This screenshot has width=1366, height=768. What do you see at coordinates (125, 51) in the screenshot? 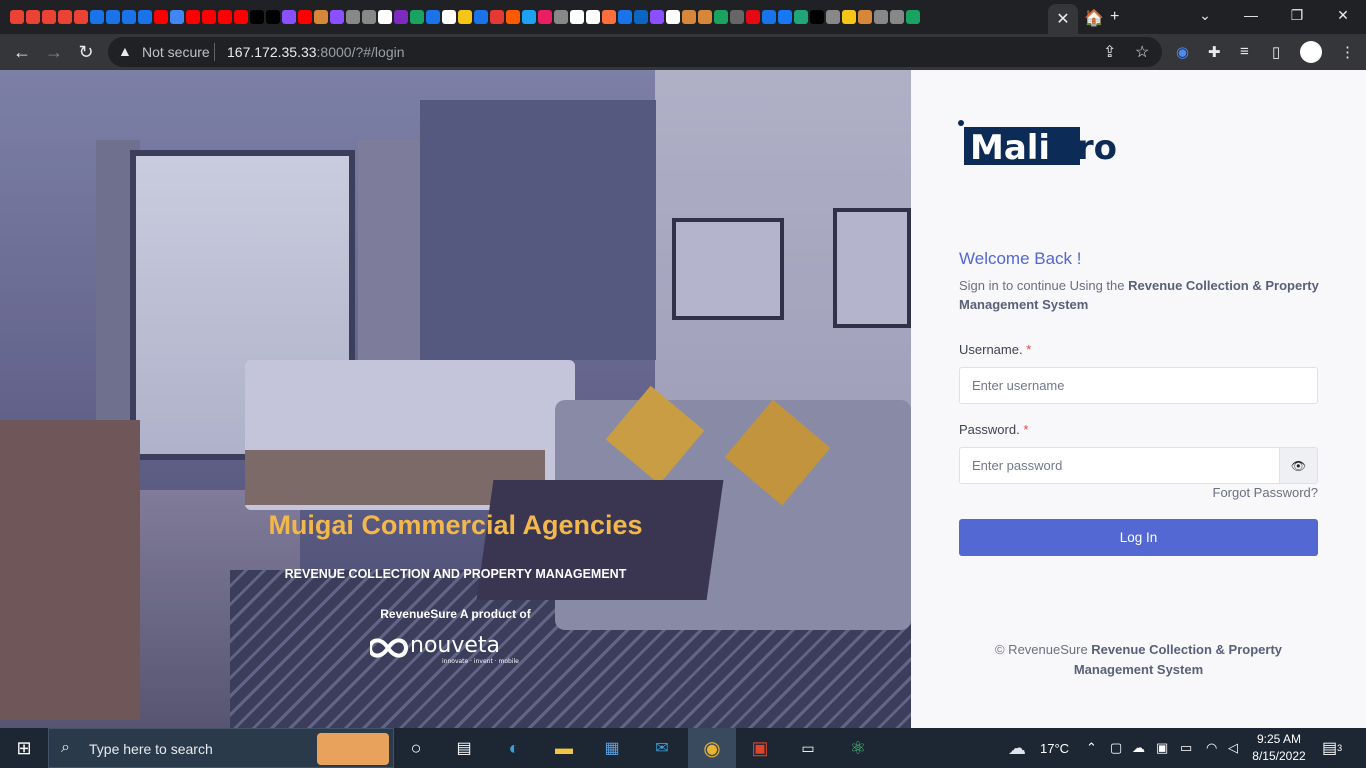
I see `warning-icon: ▲` at bounding box center [125, 51].